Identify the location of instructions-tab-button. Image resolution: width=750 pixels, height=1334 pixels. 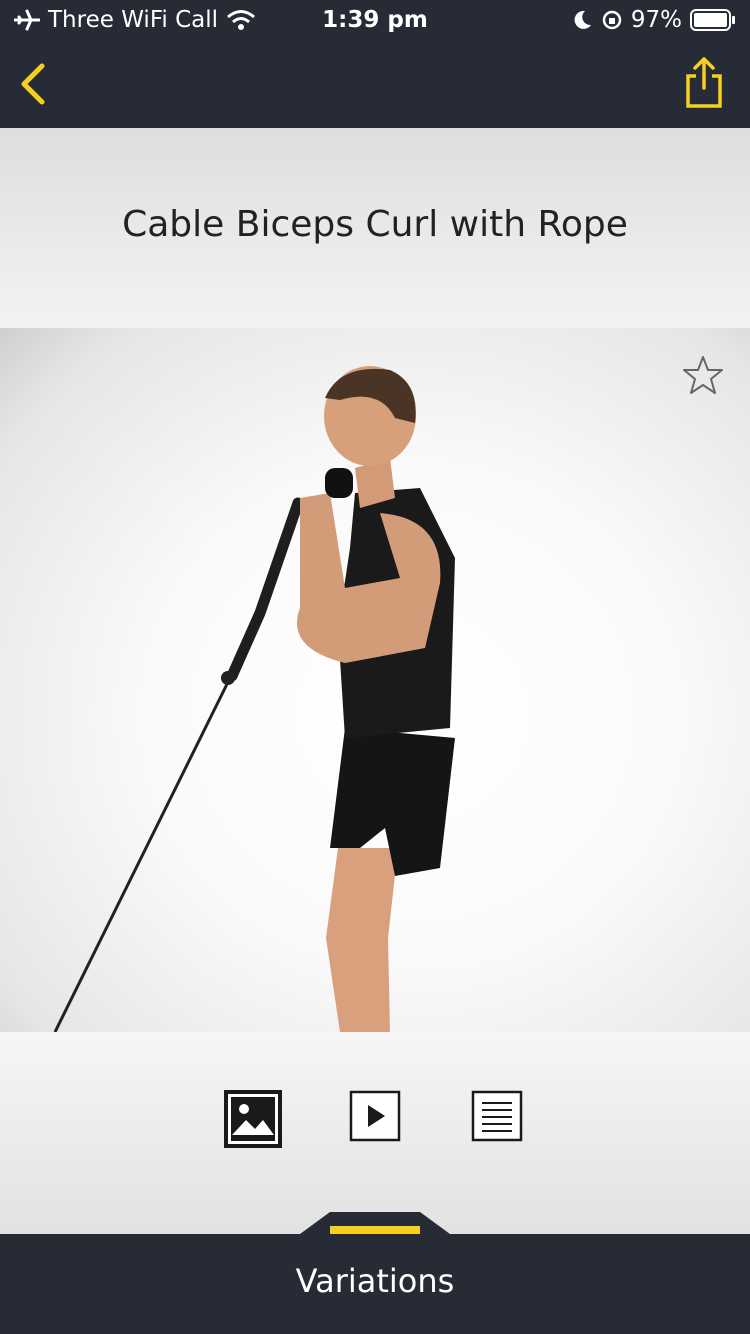
(497, 1118).